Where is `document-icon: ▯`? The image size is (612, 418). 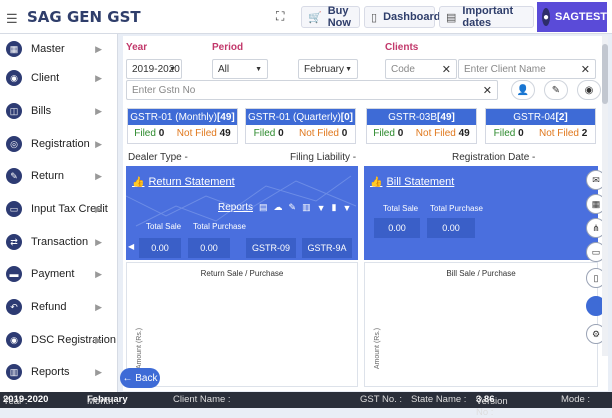 document-icon: ▯ is located at coordinates (374, 17).